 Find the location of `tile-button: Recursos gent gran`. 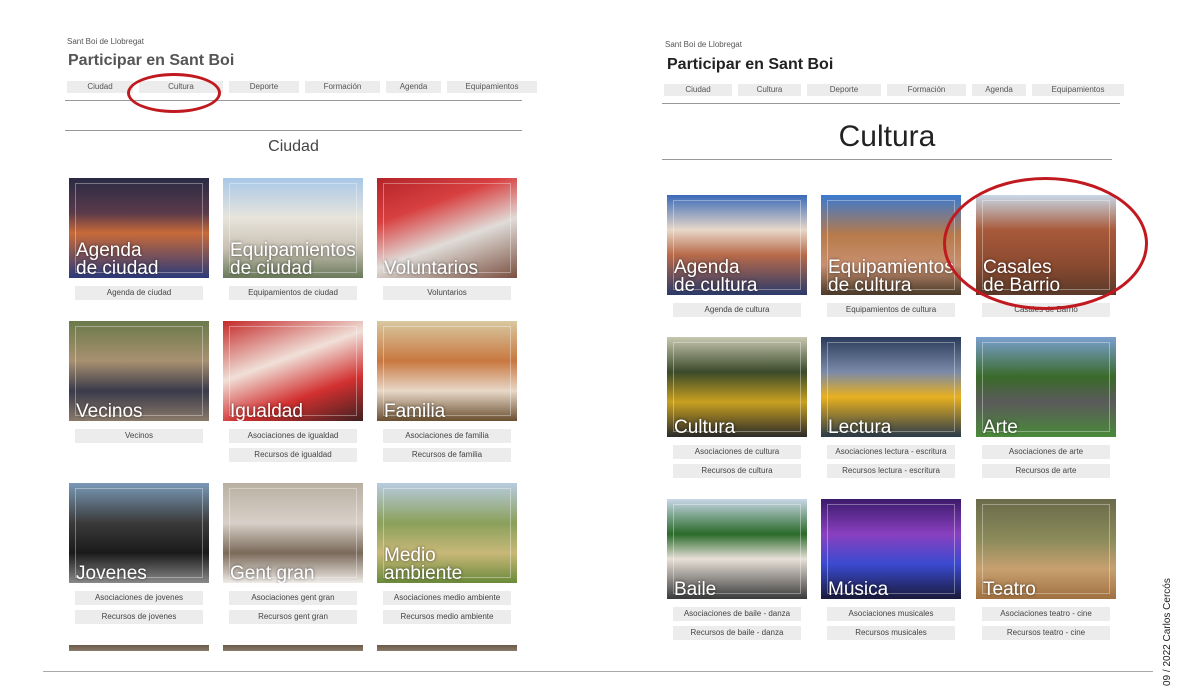

tile-button: Recursos gent gran is located at coordinates (293, 617).